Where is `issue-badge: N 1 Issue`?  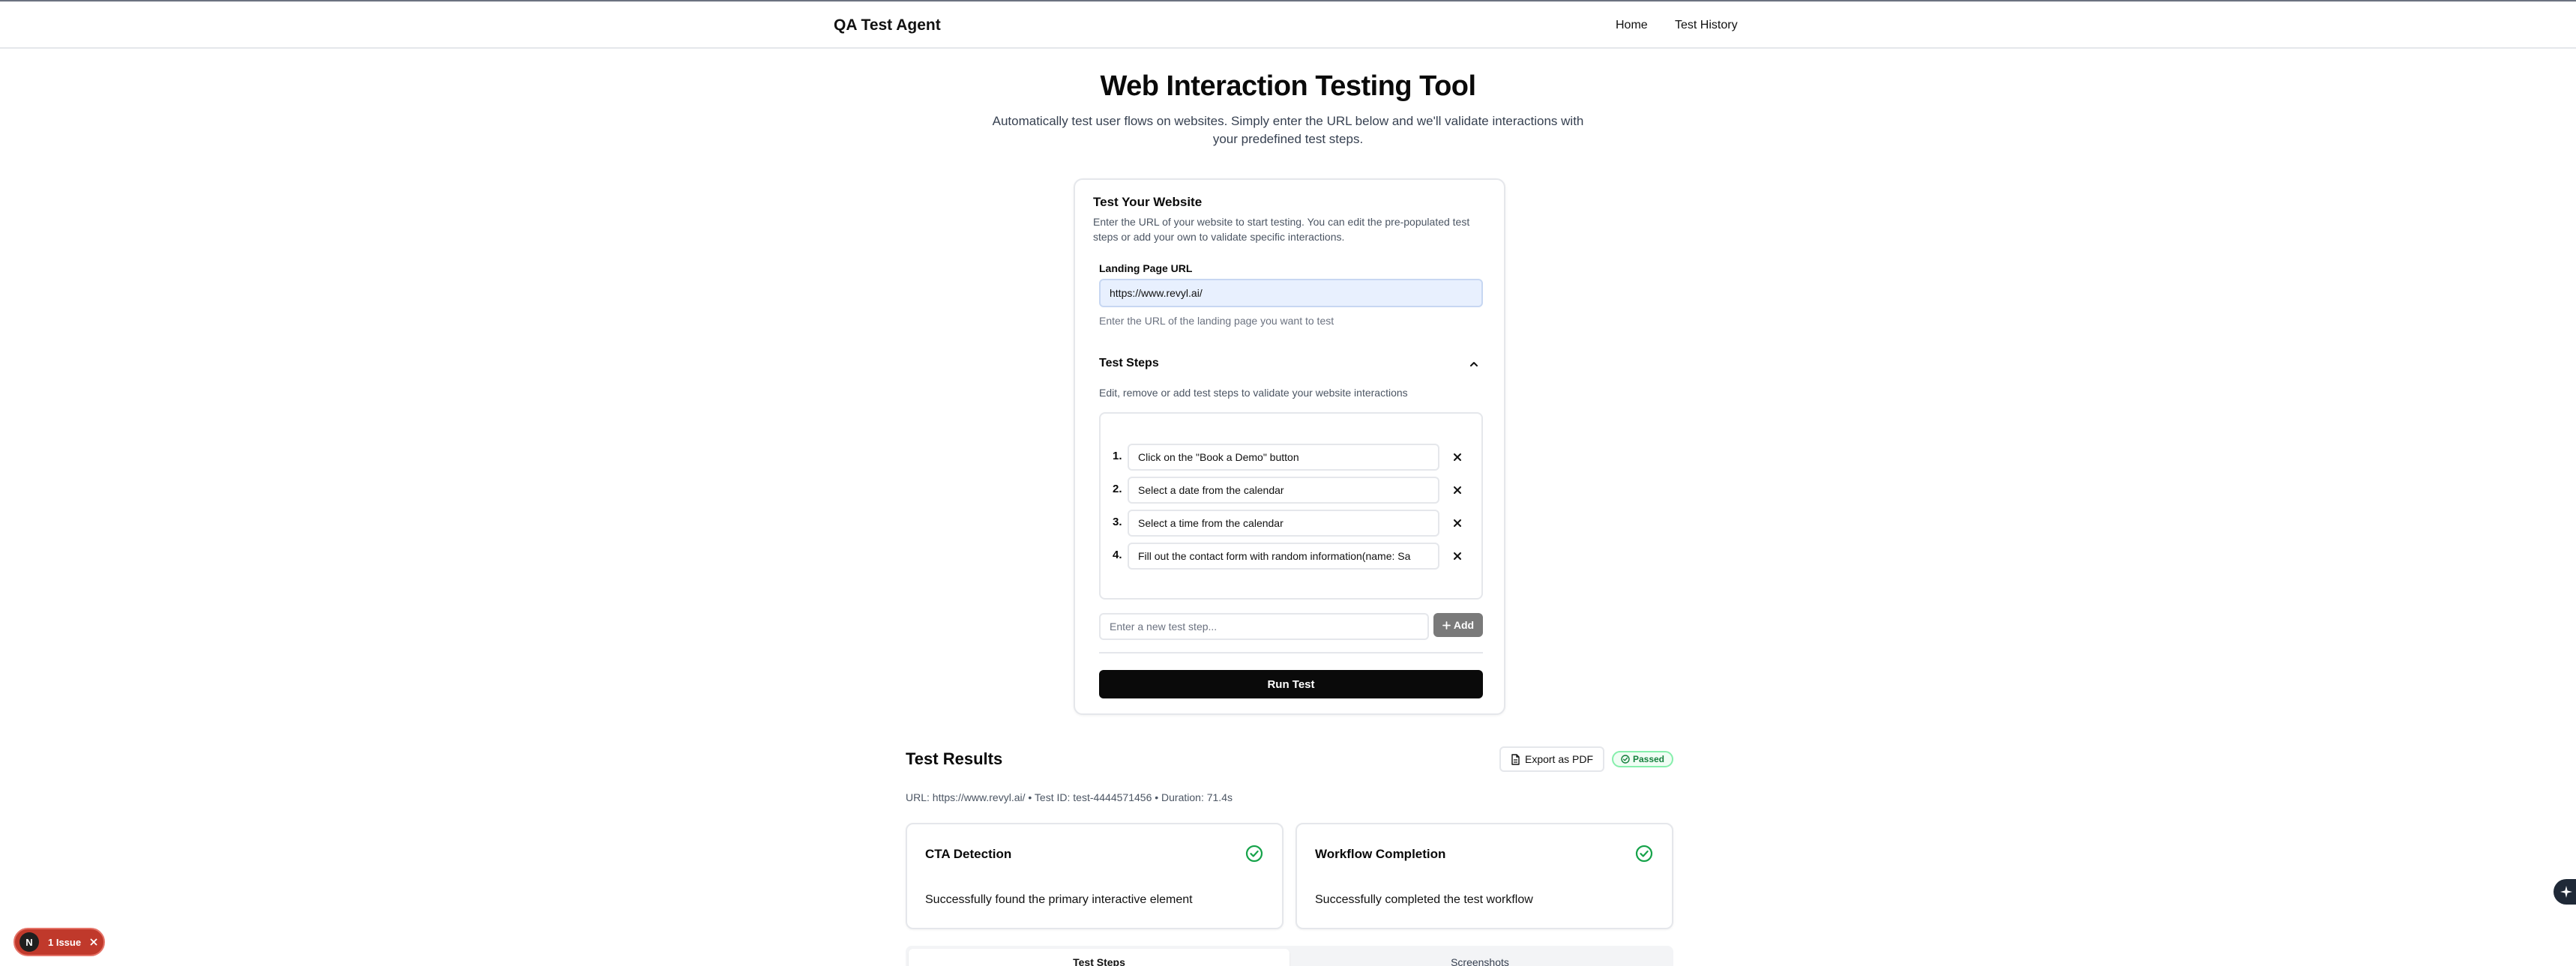
issue-badge: N 1 Issue is located at coordinates (59, 942).